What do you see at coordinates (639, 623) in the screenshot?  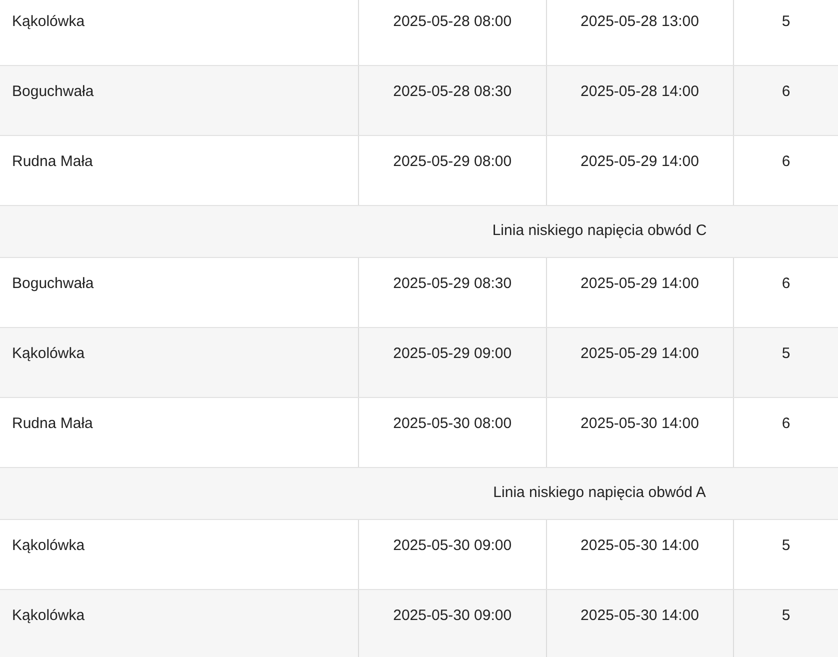 I see `table-cell: 2025-05-30 14:00` at bounding box center [639, 623].